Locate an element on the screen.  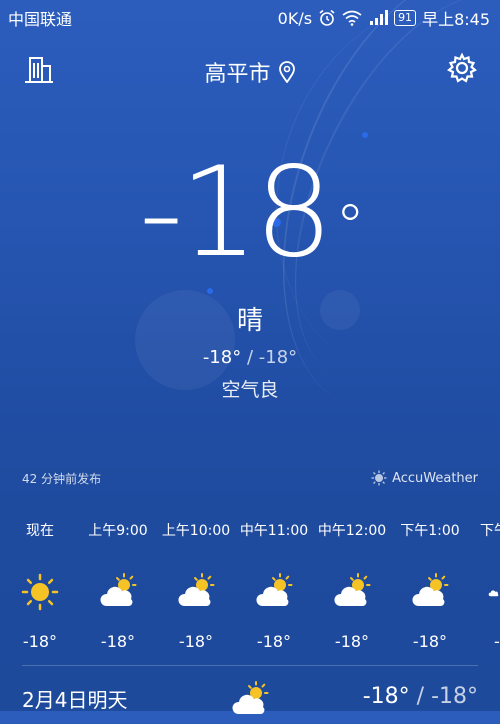
sun-icon is located at coordinates (40, 592).